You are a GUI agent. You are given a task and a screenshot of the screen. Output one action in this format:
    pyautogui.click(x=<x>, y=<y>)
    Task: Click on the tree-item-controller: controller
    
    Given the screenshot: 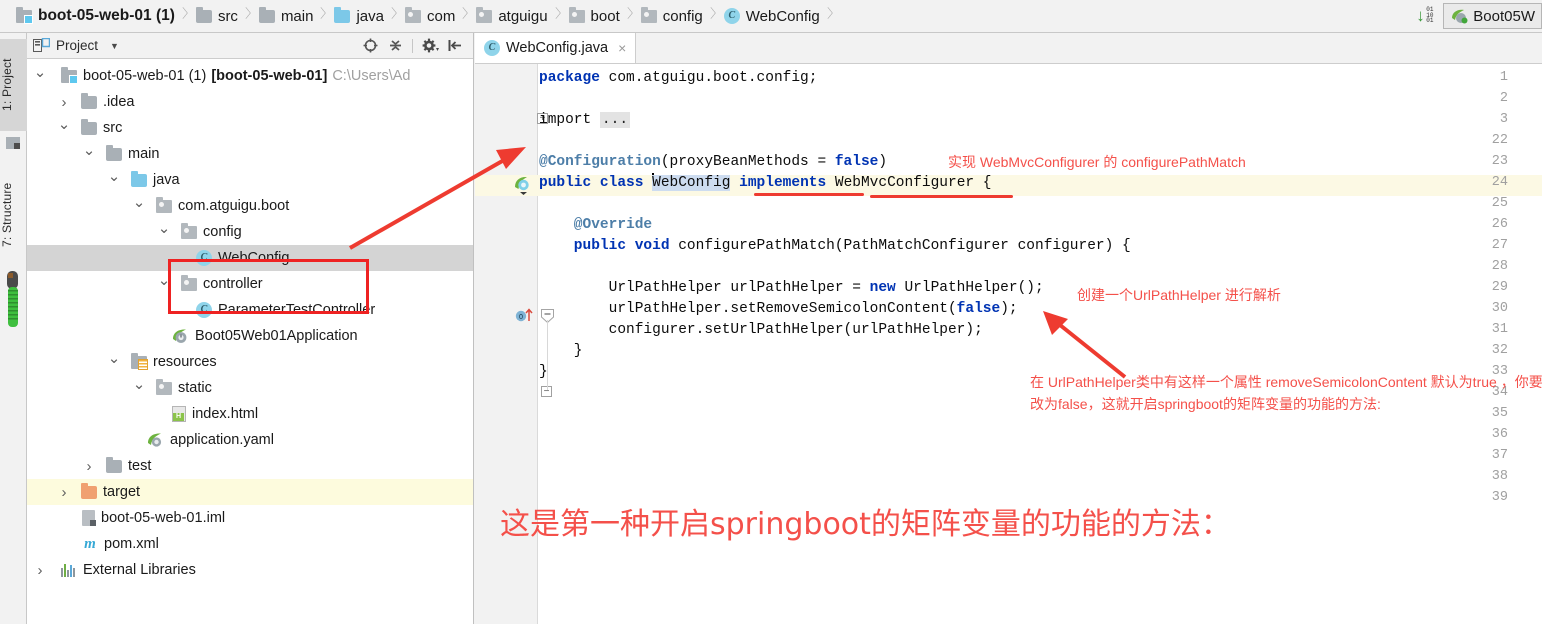 What is the action you would take?
    pyautogui.click(x=250, y=284)
    